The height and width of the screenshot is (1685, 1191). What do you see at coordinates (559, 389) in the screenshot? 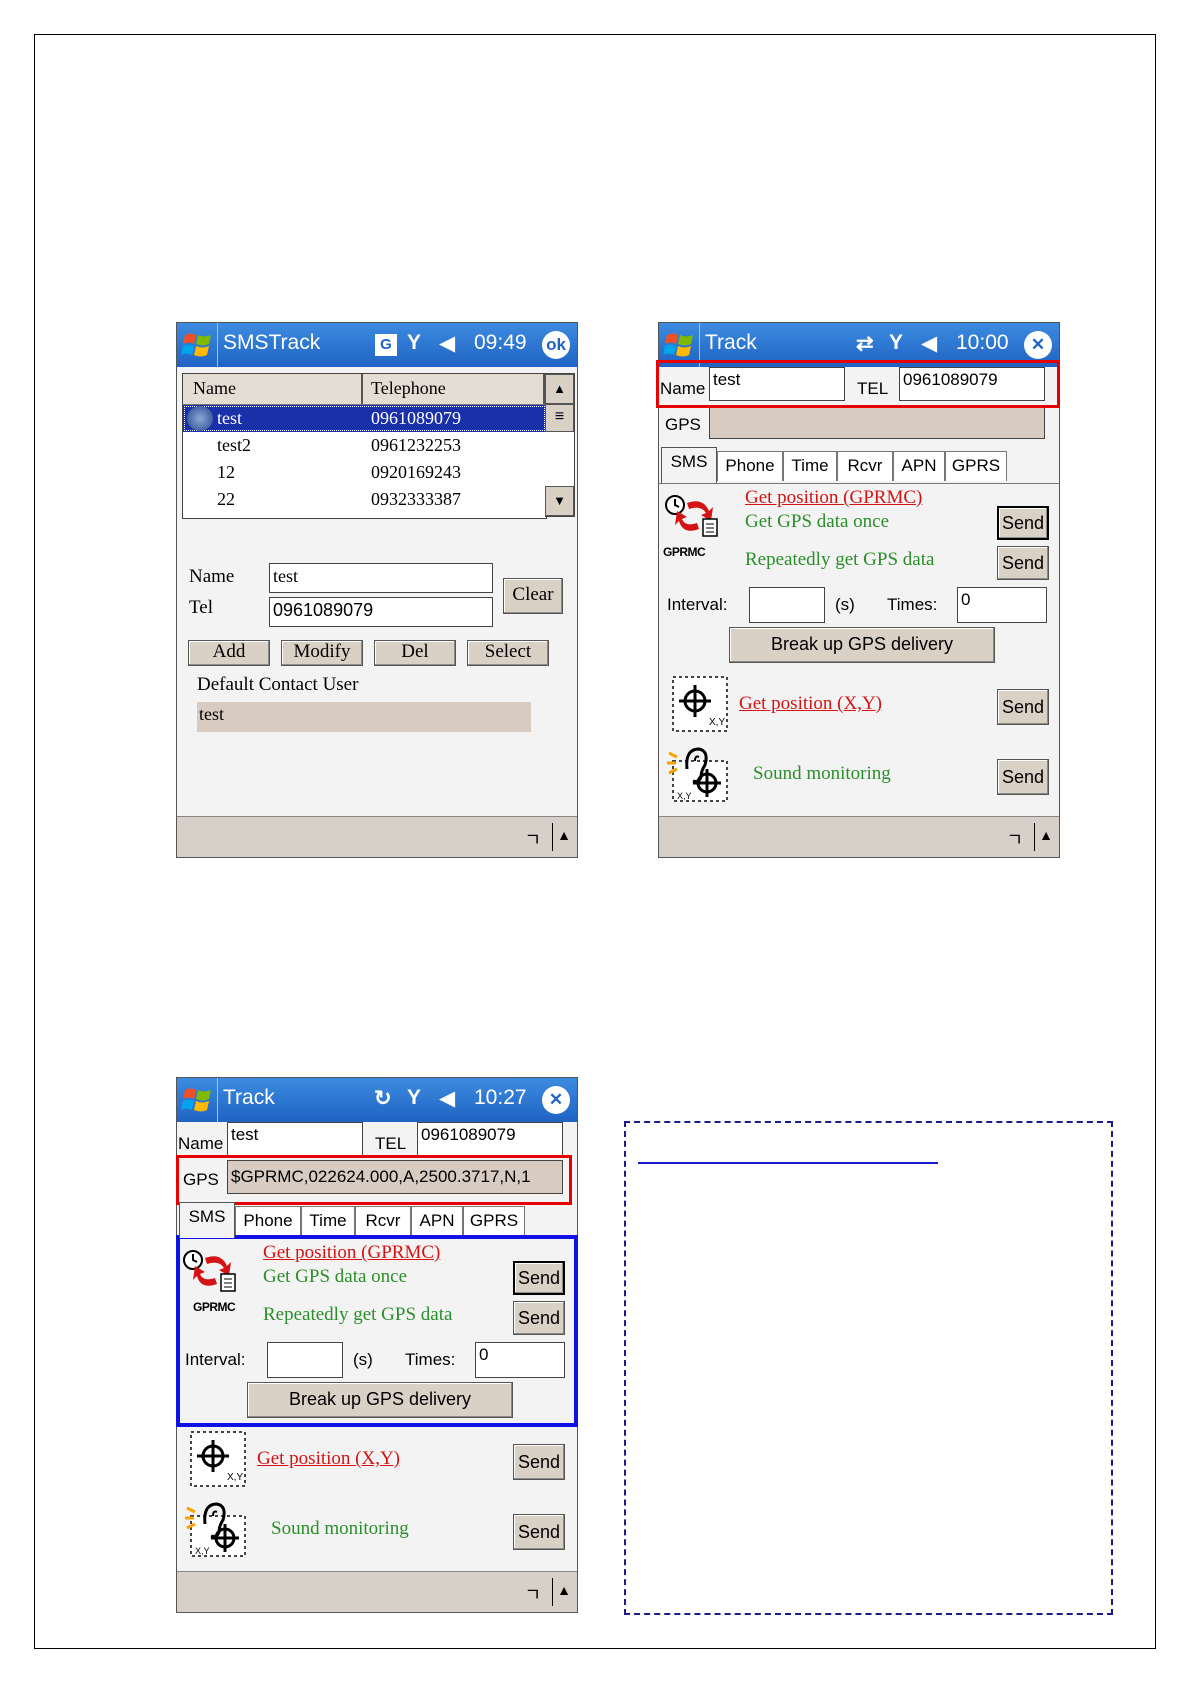
I see `scroll-up-icon: ▲` at bounding box center [559, 389].